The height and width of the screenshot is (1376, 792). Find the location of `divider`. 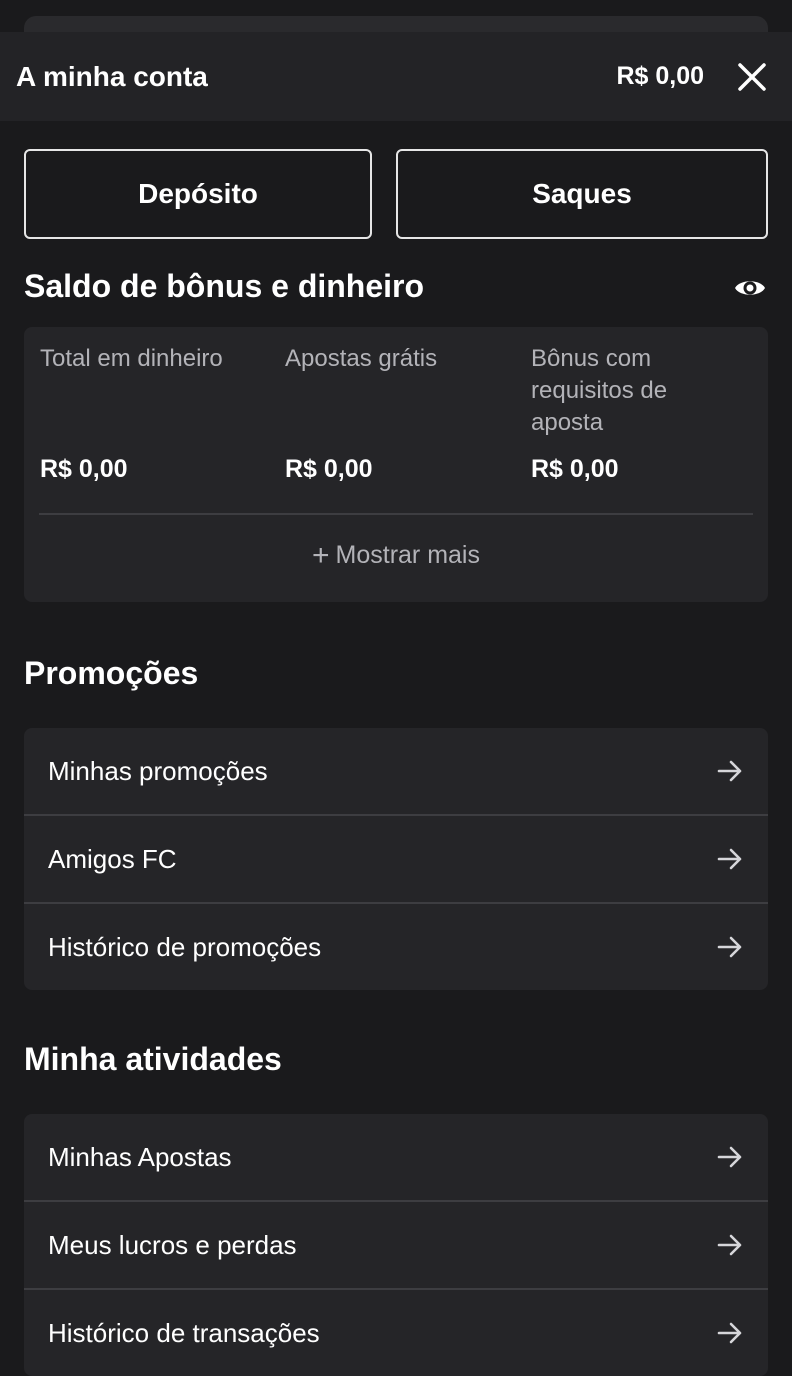

divider is located at coordinates (396, 514).